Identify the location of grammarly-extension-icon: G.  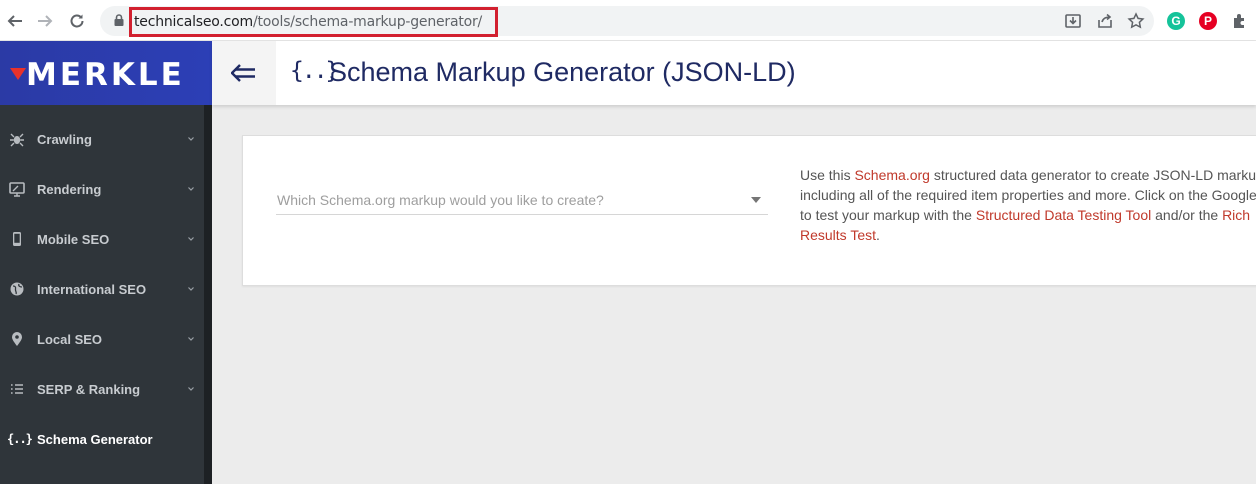
(1176, 21).